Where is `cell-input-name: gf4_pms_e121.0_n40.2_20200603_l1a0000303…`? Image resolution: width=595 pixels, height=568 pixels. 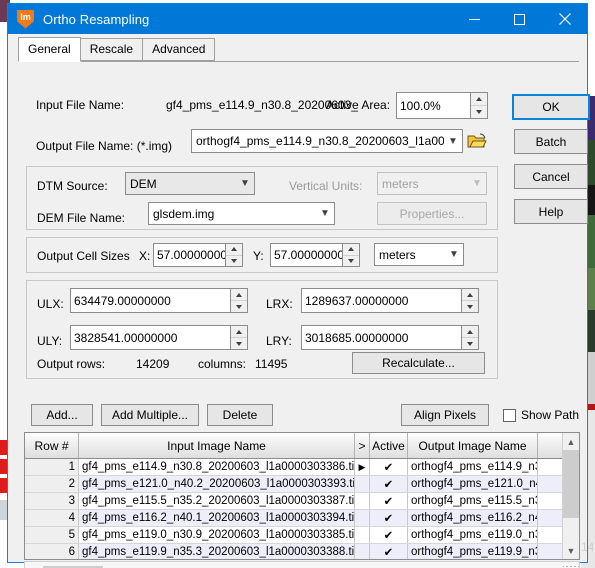
cell-input-name: gf4_pms_e121.0_n40.2_20200603_l1a0000303… is located at coordinates (217, 484).